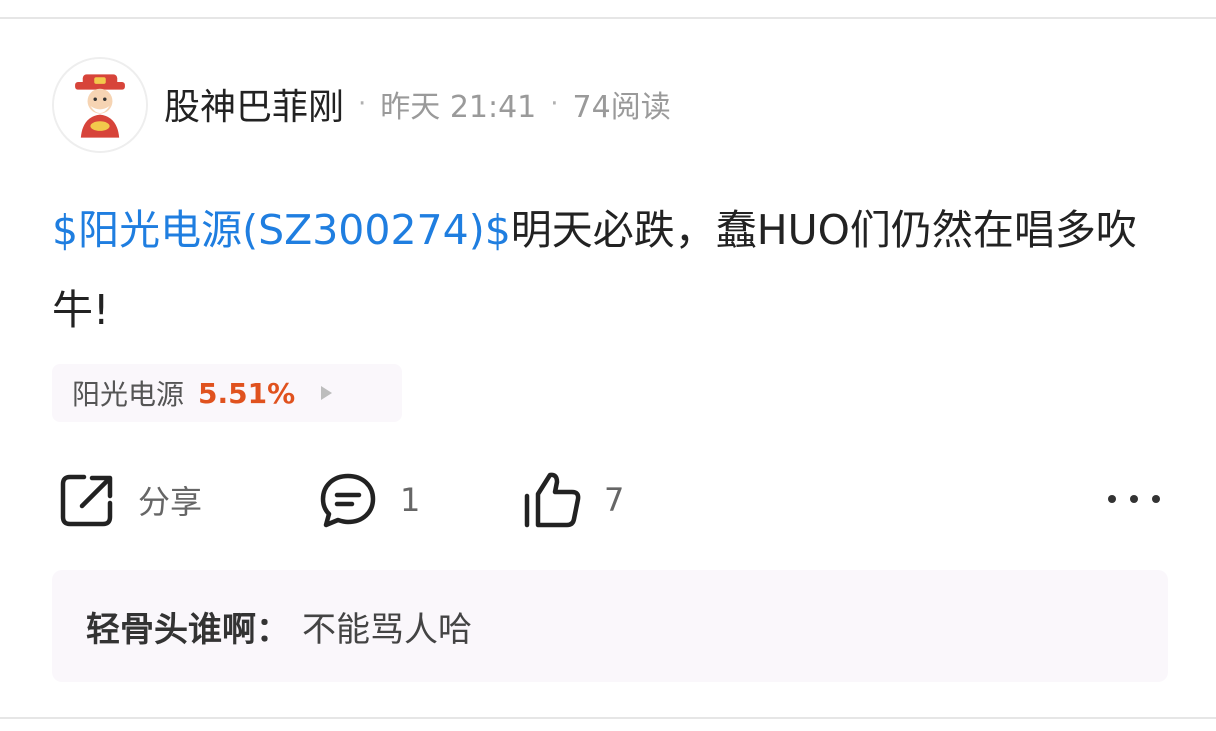 The width and height of the screenshot is (1216, 731). Describe the element at coordinates (348, 500) in the screenshot. I see `comment-icon` at that location.